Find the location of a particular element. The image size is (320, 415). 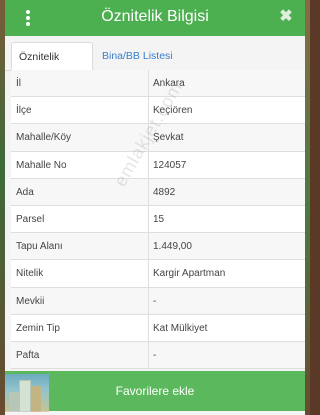

attribute-row: Zemin Tip Kat Mülkiyet is located at coordinates (158, 328).